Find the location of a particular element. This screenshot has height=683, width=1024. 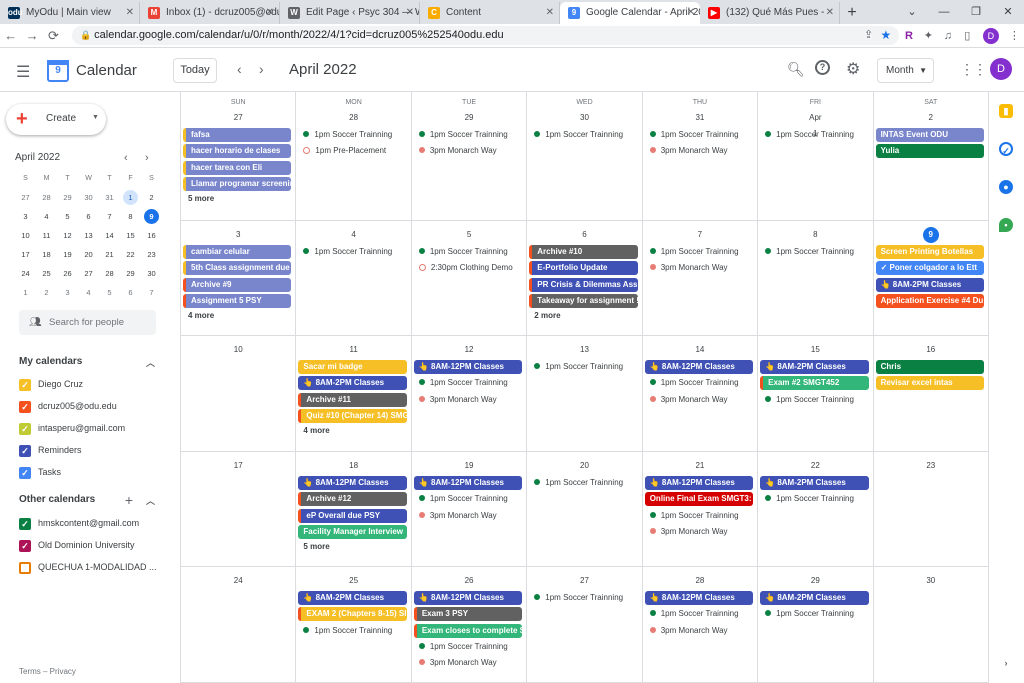

day-number: 20 is located at coordinates (584, 466).